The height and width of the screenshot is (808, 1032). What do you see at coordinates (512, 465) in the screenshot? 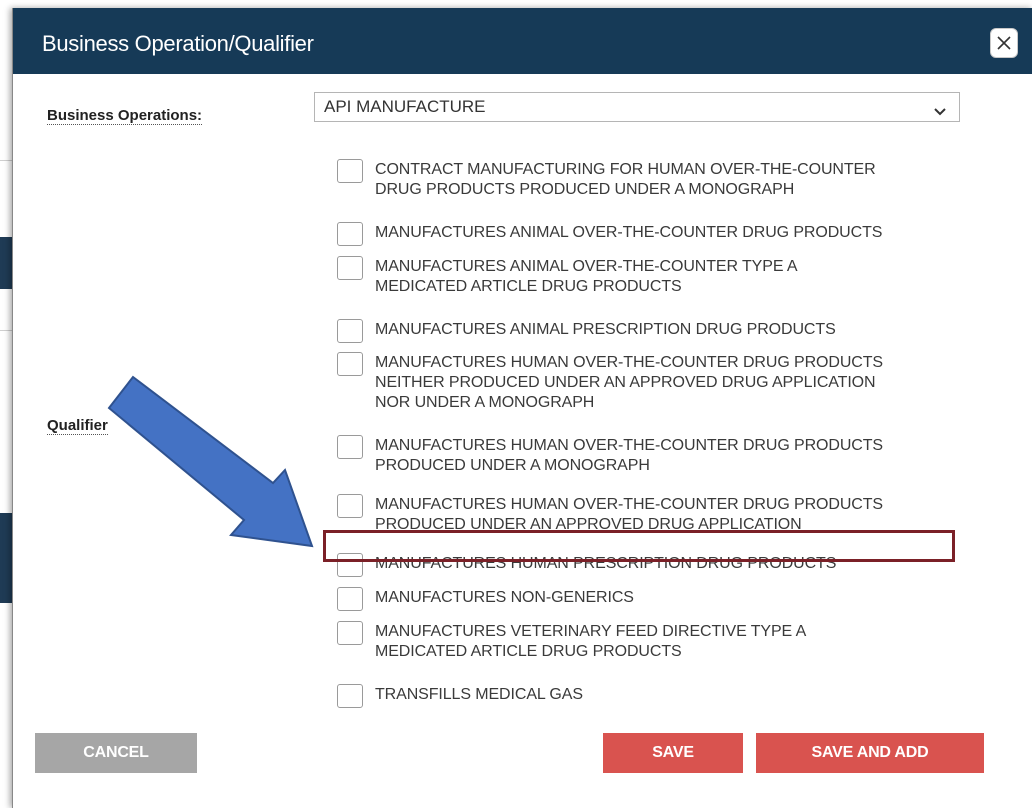
I see `qualifier-label-line: PRODUCED UNDER A MONOGRAPH` at bounding box center [512, 465].